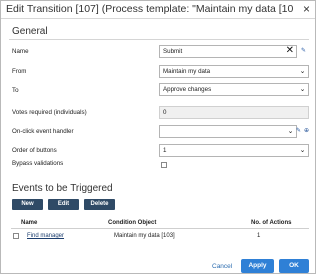  What do you see at coordinates (27, 204) in the screenshot?
I see `new-button: New` at bounding box center [27, 204].